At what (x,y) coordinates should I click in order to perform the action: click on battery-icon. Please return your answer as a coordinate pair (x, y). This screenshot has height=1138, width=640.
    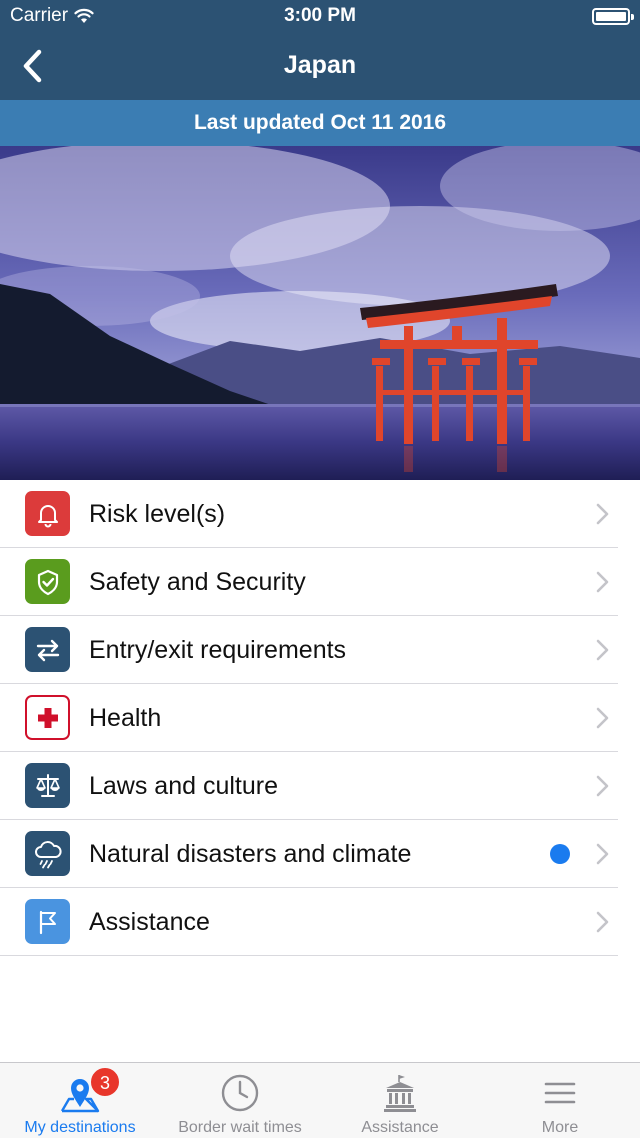
    Looking at the image, I should click on (613, 16).